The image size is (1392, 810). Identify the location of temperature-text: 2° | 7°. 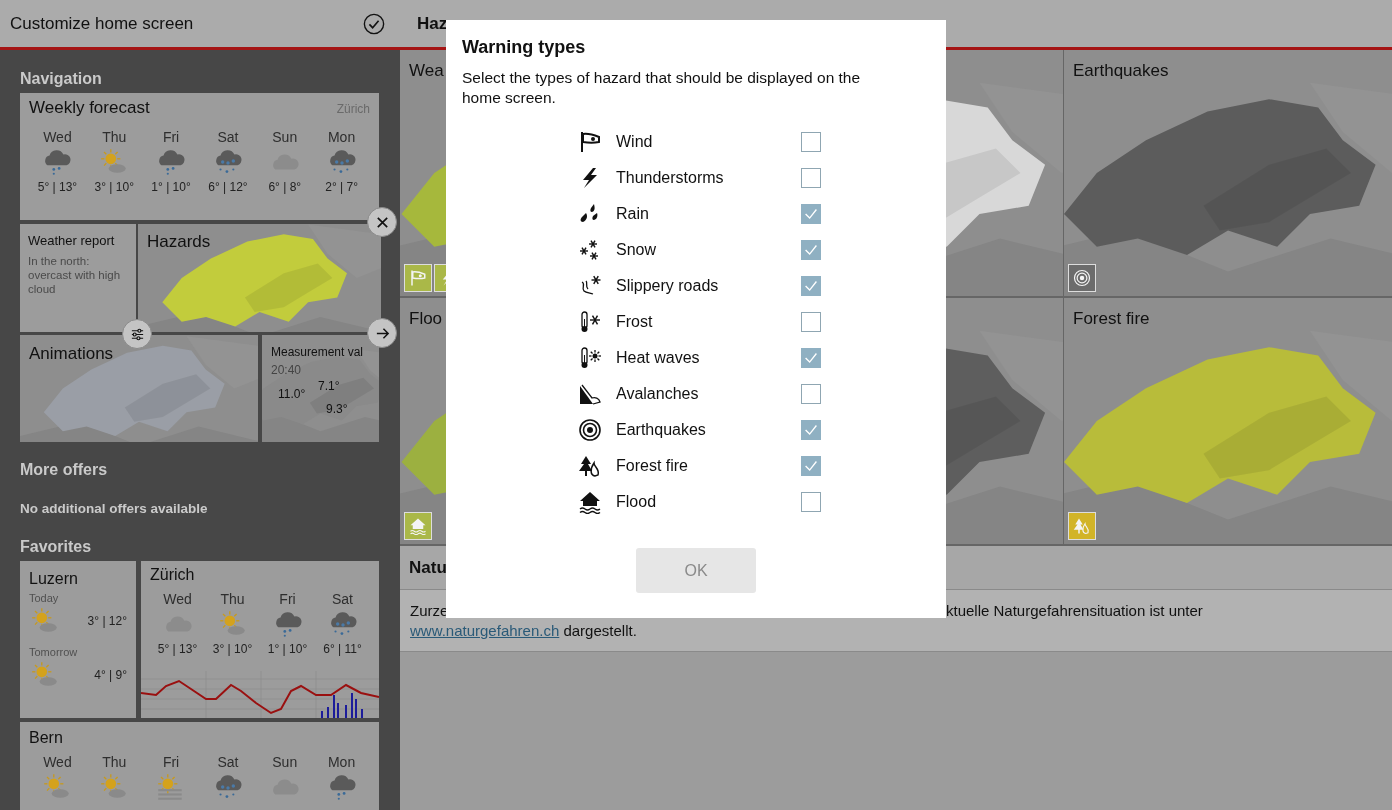
(341, 187).